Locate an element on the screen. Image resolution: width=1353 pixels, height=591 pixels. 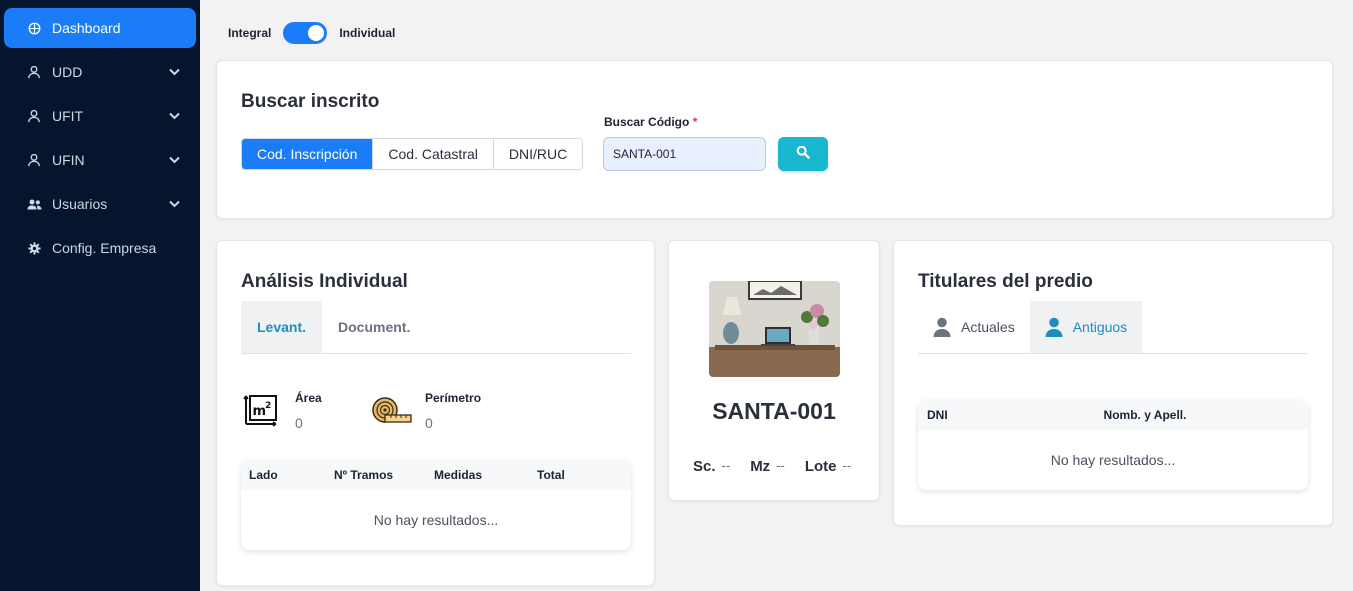
table-header: Lado Nº Tramos Medidas Total is located at coordinates (436, 475).